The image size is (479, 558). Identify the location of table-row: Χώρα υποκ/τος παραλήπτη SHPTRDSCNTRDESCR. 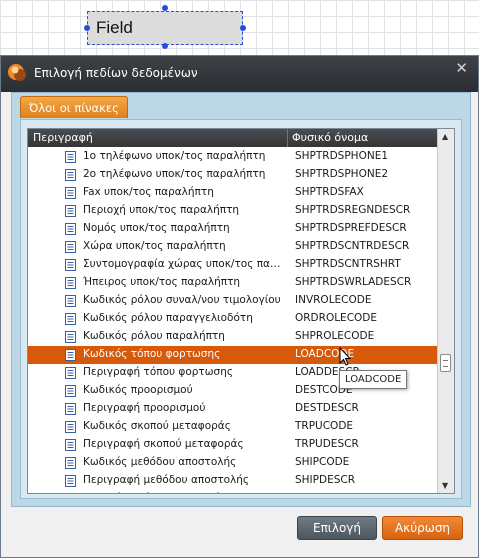
(233, 247).